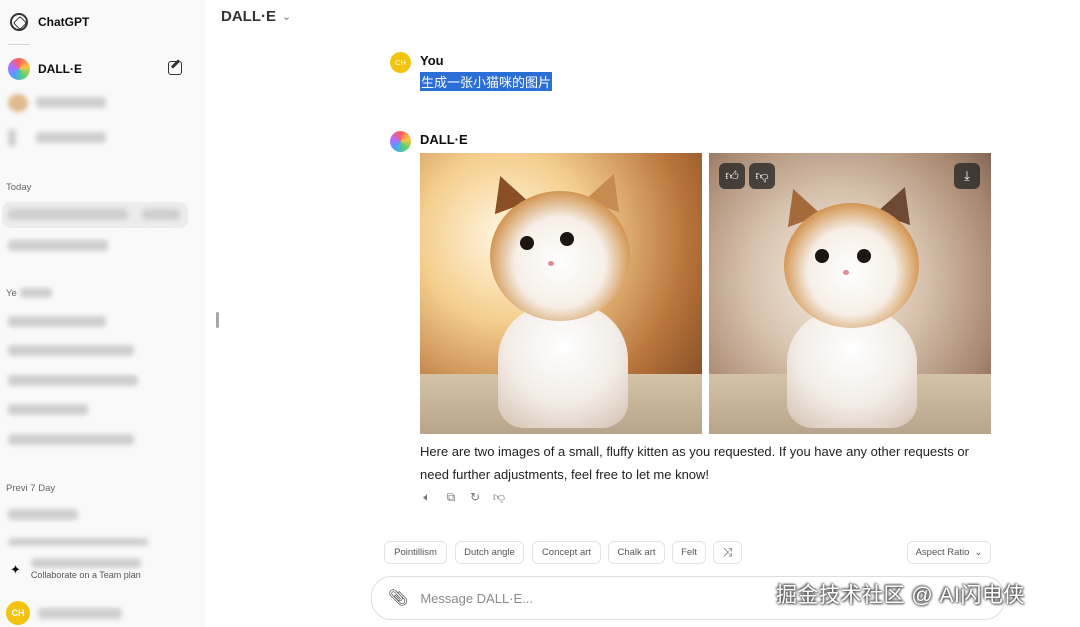  What do you see at coordinates (98, 69) in the screenshot?
I see `sidebar-item-dalle: DALL·E` at bounding box center [98, 69].